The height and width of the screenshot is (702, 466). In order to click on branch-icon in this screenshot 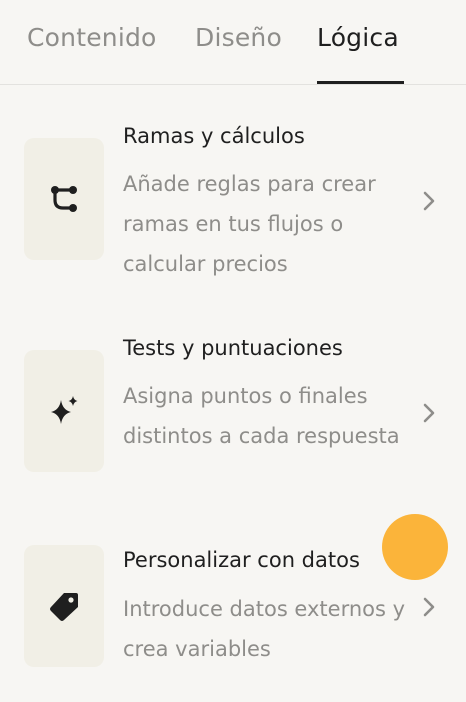, I will do `click(64, 199)`.